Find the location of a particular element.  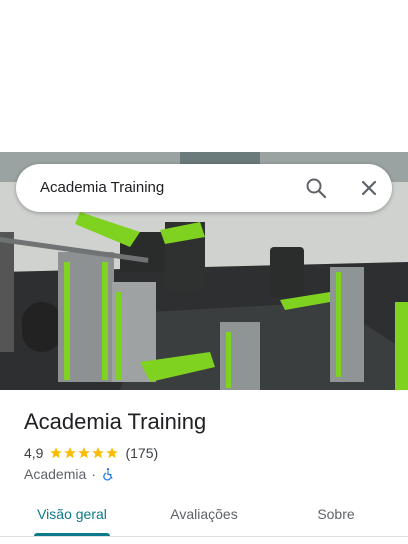

tab-overview: Visão geral is located at coordinates (72, 515).